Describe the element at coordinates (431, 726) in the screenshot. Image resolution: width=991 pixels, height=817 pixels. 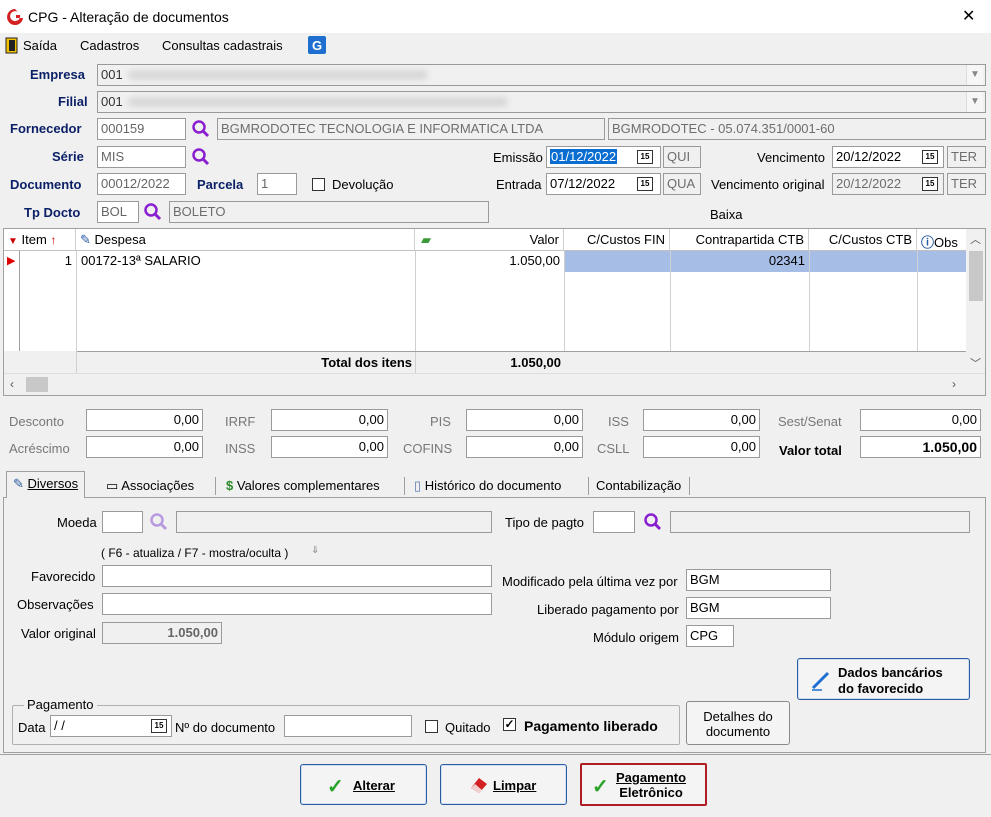
I see `quitado-checkbox` at that location.